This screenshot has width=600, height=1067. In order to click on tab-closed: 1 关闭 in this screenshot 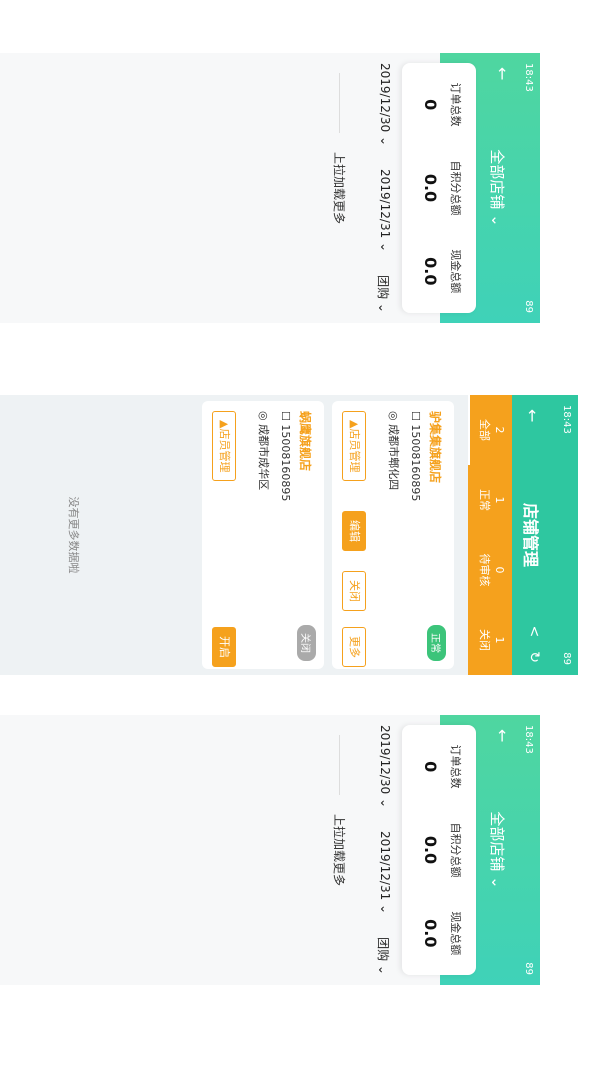, I will do `click(490, 640)`.